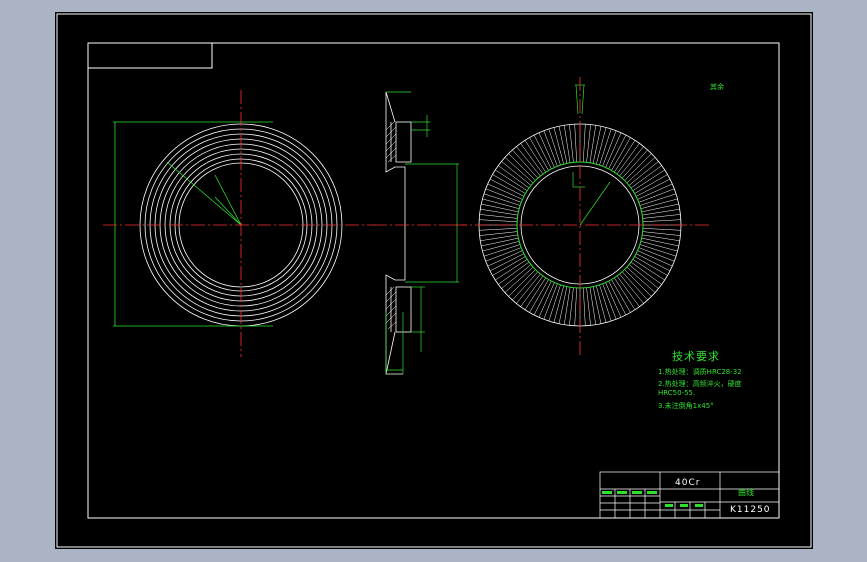 The width and height of the screenshot is (867, 562). Describe the element at coordinates (746, 492) in the screenshot. I see `title-block-part-name: 曲线` at that location.